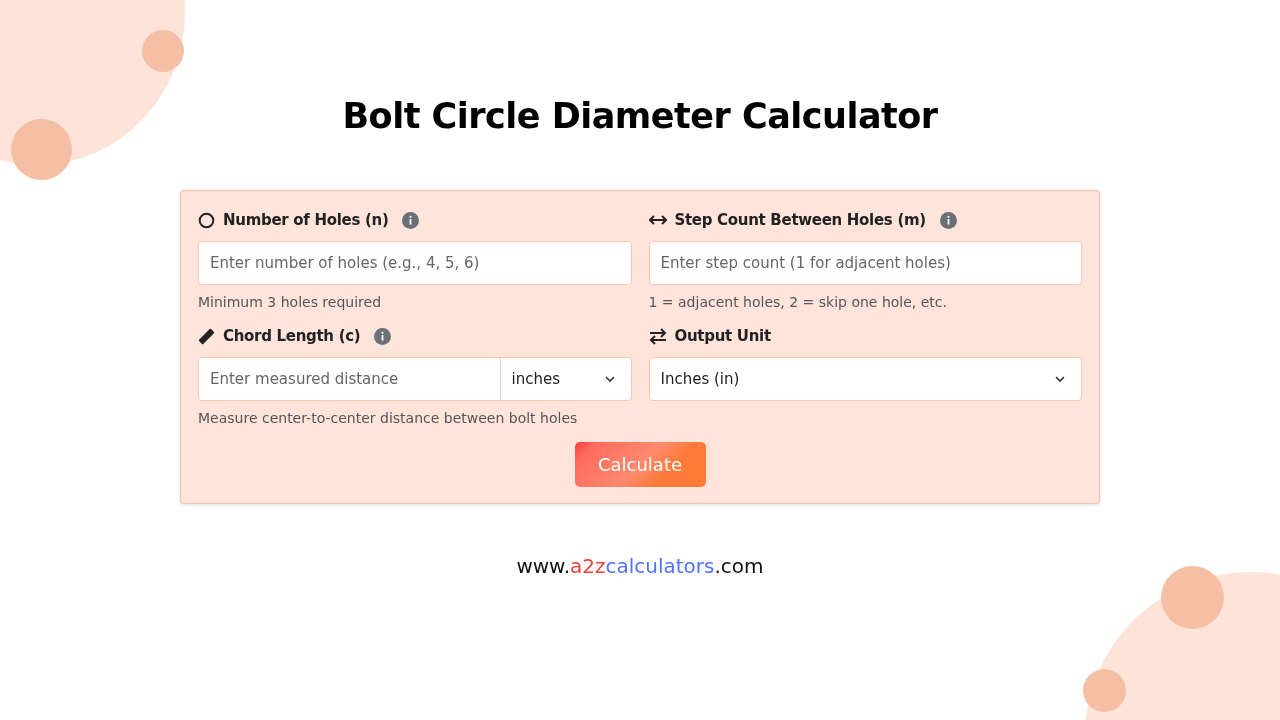 The height and width of the screenshot is (720, 1280). What do you see at coordinates (657, 336) in the screenshot?
I see `swap-arrows-icon` at bounding box center [657, 336].